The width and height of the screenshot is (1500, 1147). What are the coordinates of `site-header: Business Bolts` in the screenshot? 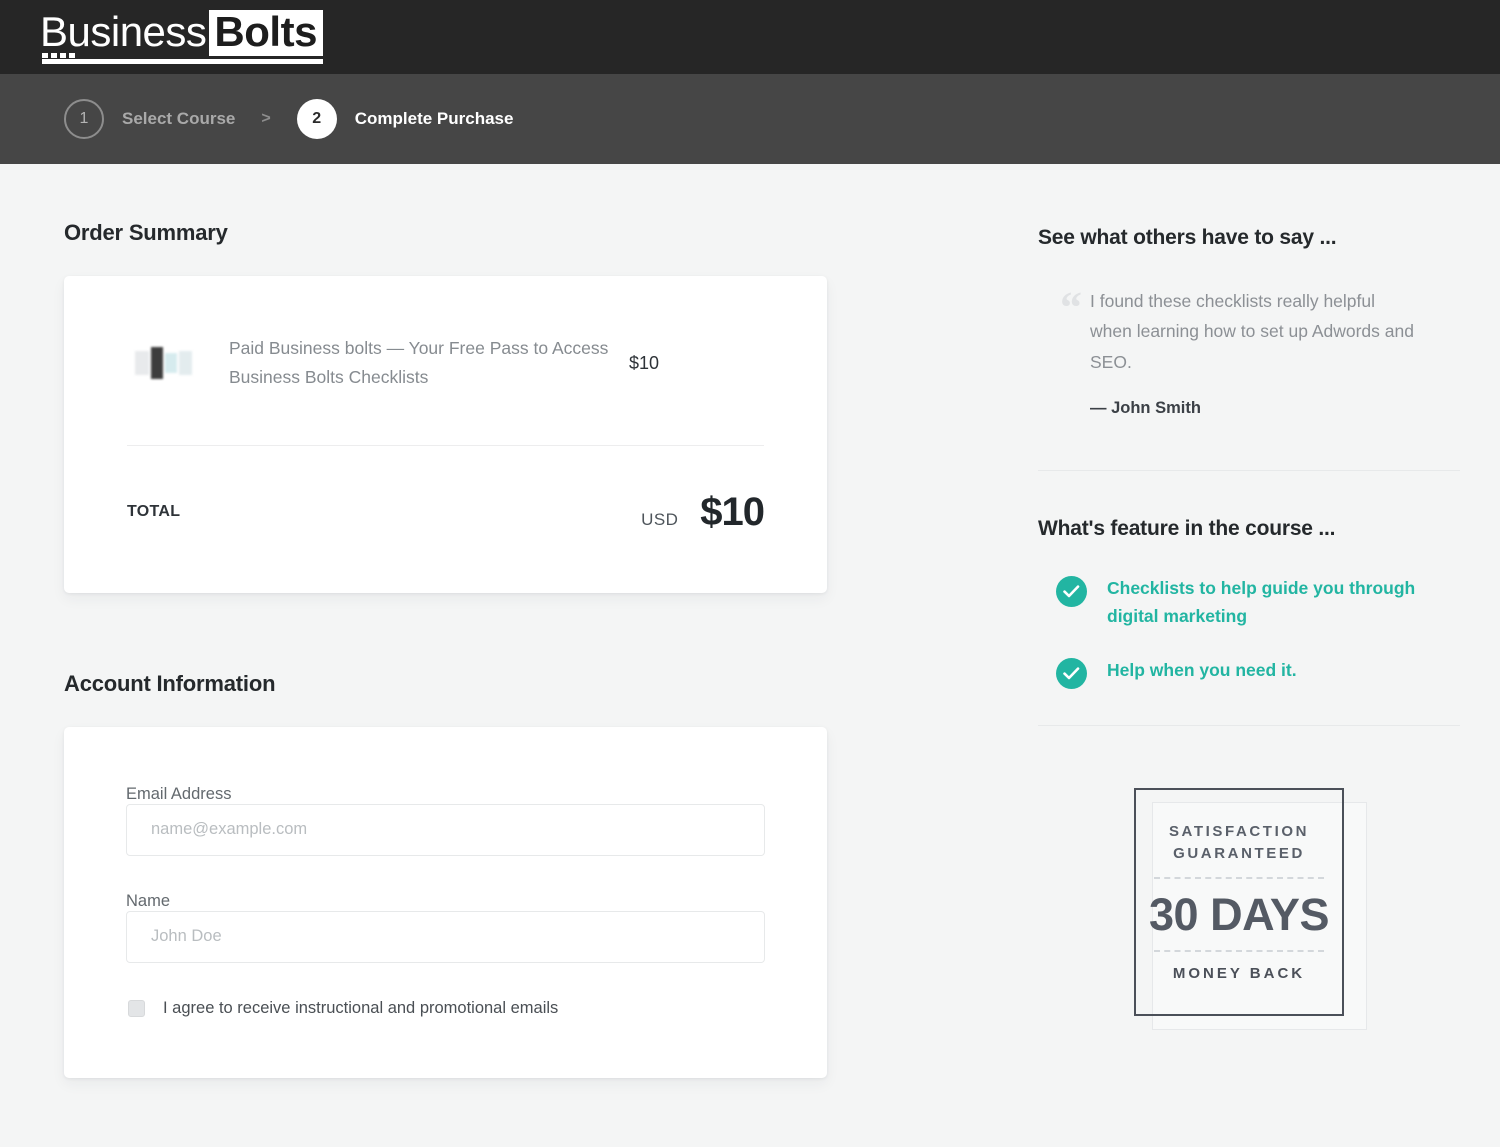 It's located at (750, 37).